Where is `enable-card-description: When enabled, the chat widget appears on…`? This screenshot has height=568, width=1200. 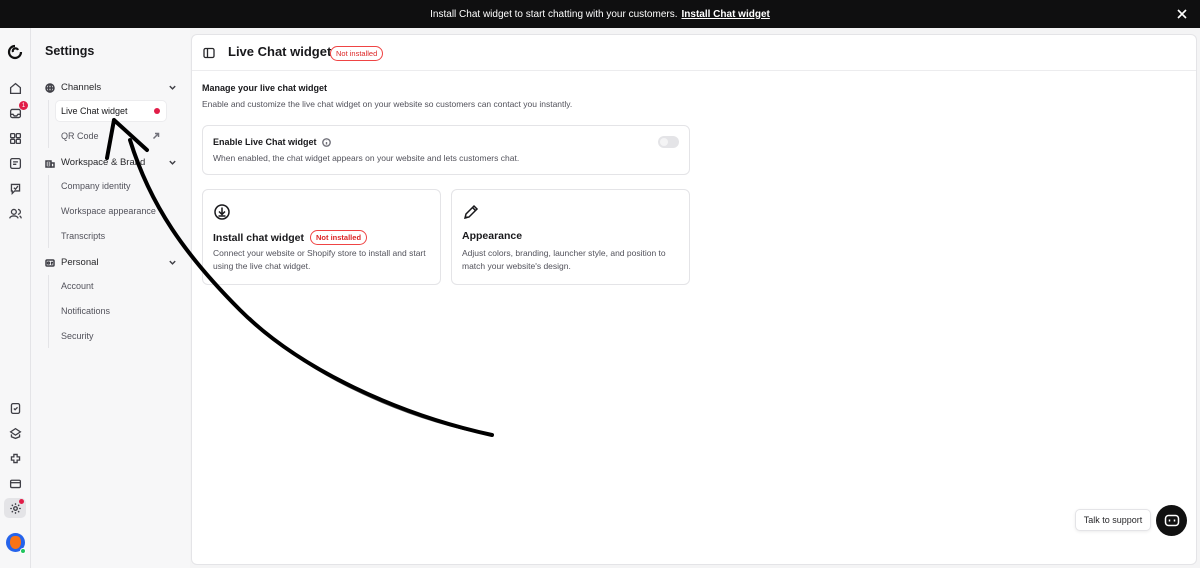
enable-card-description: When enabled, the chat widget appears on… is located at coordinates (366, 158).